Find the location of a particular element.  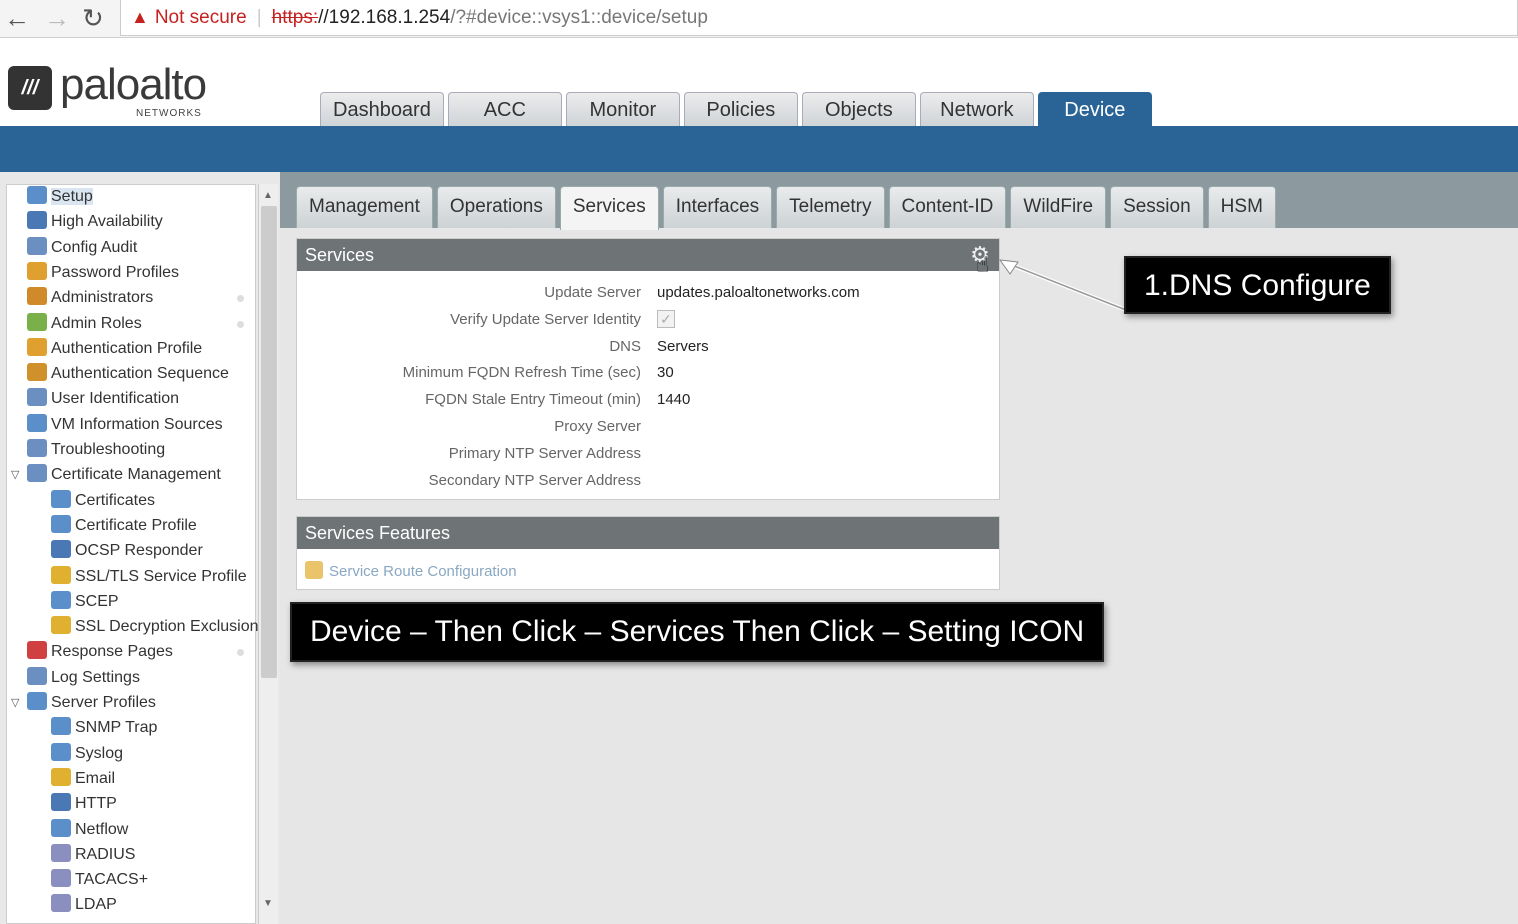

main-tab-acc: ACC is located at coordinates (504, 109).